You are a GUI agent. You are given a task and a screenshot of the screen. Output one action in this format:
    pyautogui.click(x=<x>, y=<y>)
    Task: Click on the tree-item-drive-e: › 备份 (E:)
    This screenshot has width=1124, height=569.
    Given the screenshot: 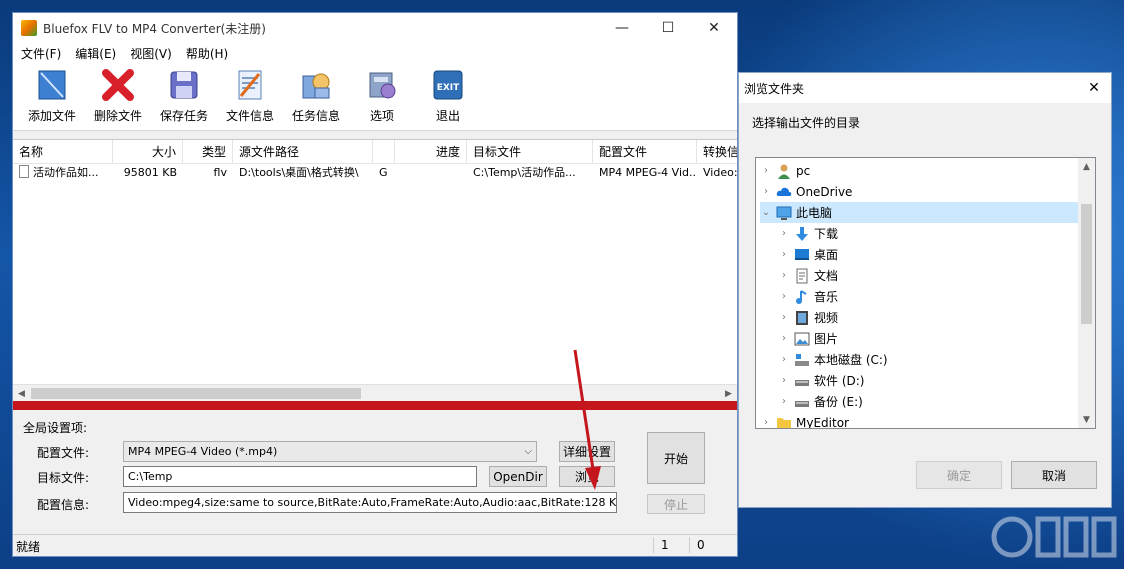 What is the action you would take?
    pyautogui.click(x=928, y=401)
    